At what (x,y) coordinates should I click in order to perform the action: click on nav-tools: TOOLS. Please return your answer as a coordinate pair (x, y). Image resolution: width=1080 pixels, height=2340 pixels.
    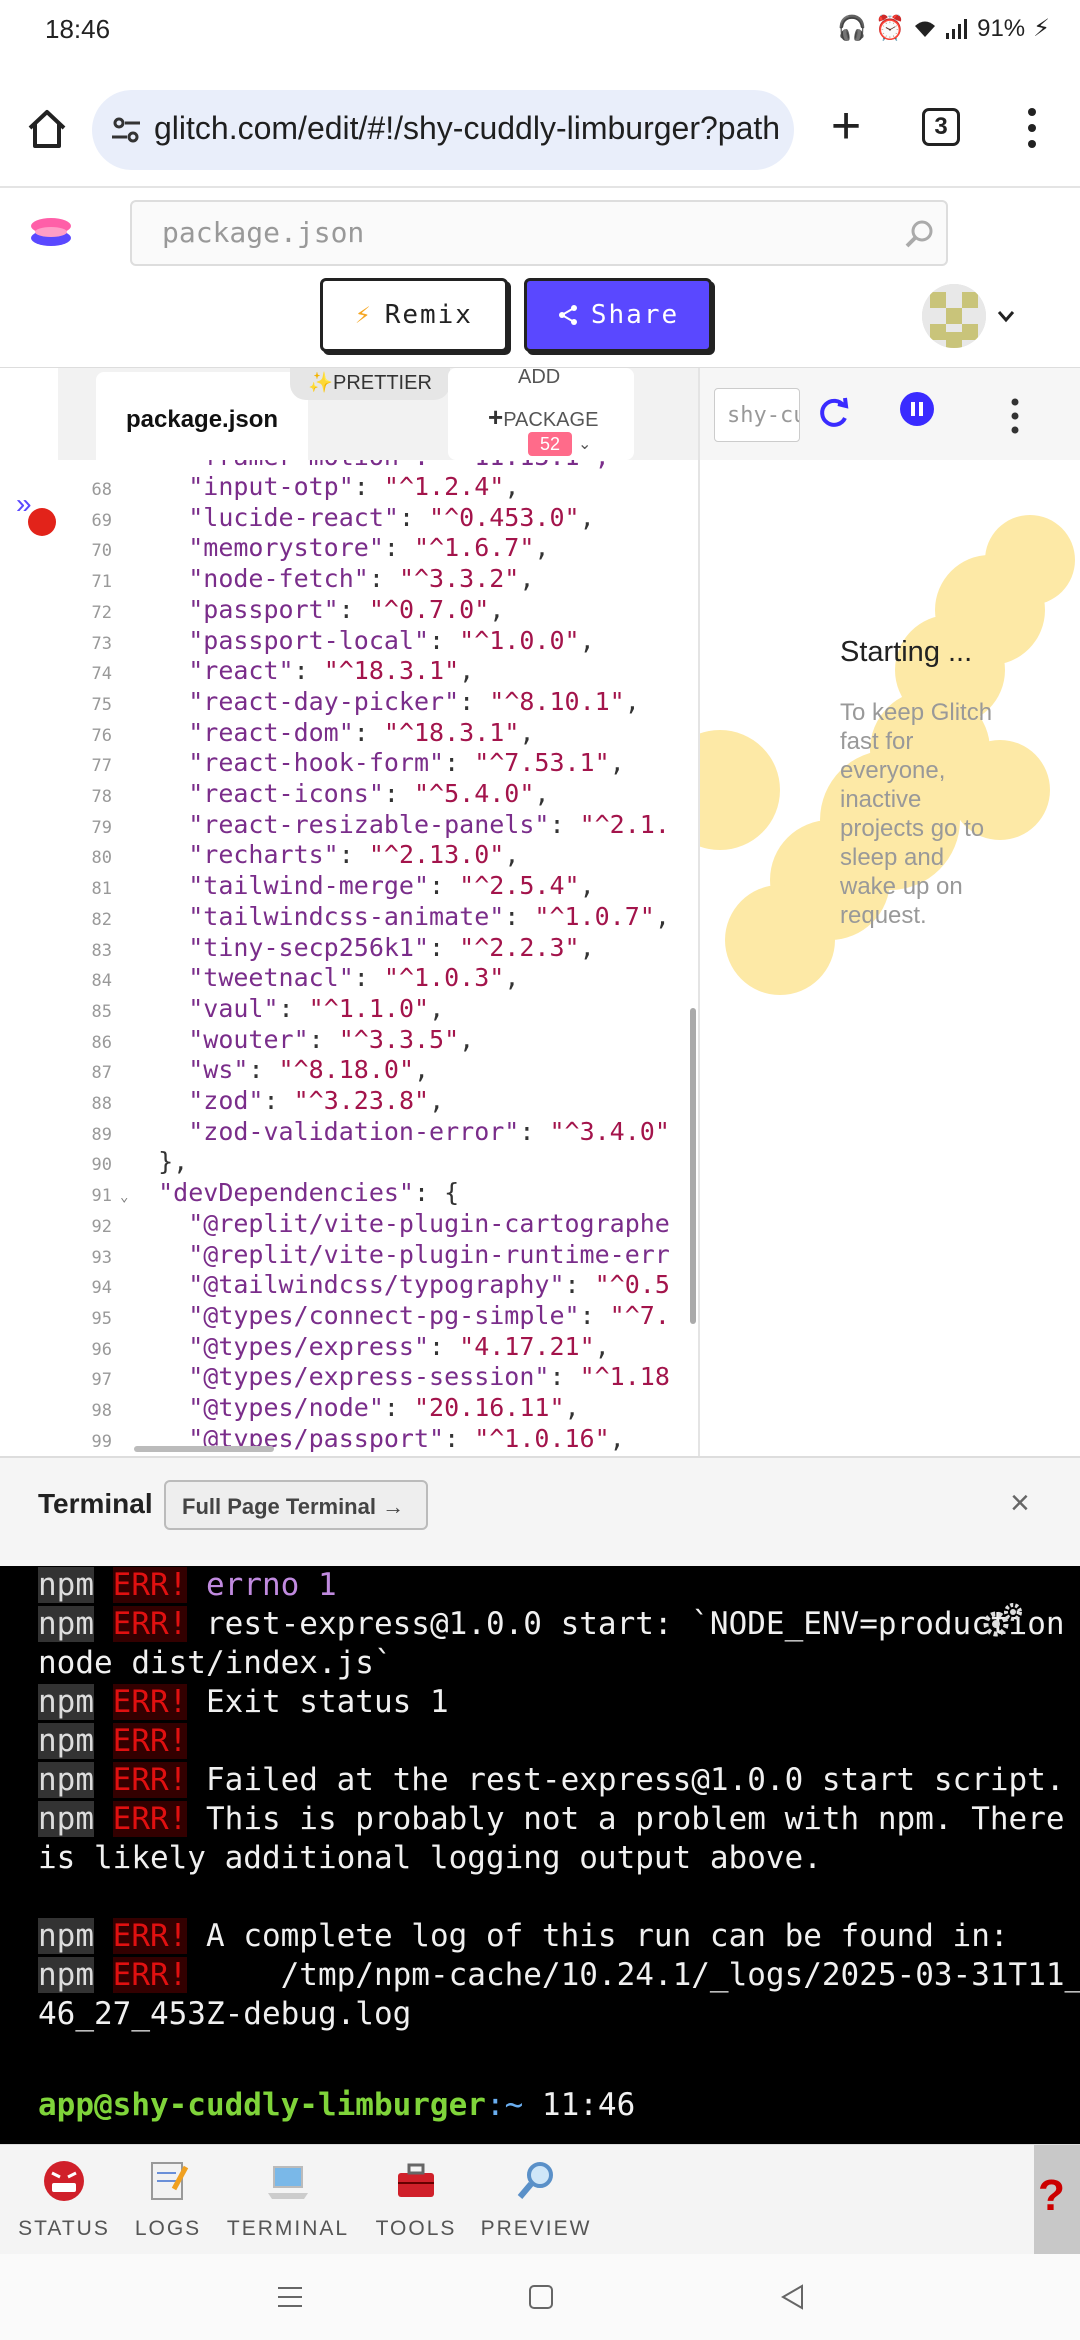
    Looking at the image, I should click on (416, 2200).